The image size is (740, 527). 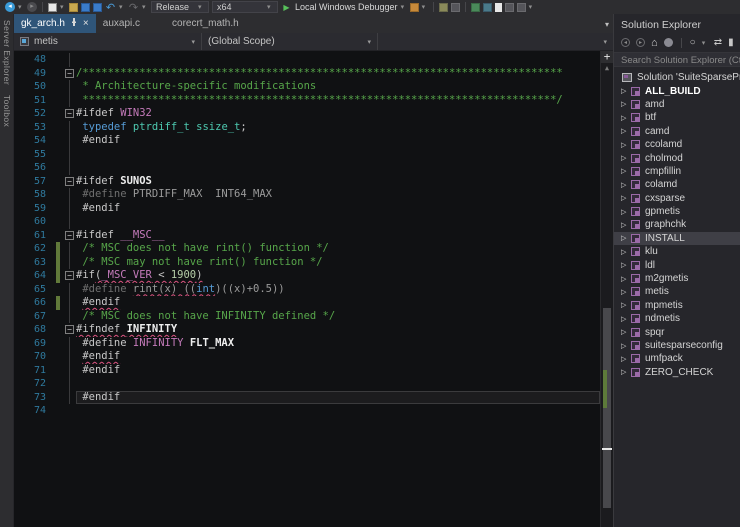 What do you see at coordinates (677, 198) in the screenshot?
I see `tree-item-cxsparse: ▷ cxsparse` at bounding box center [677, 198].